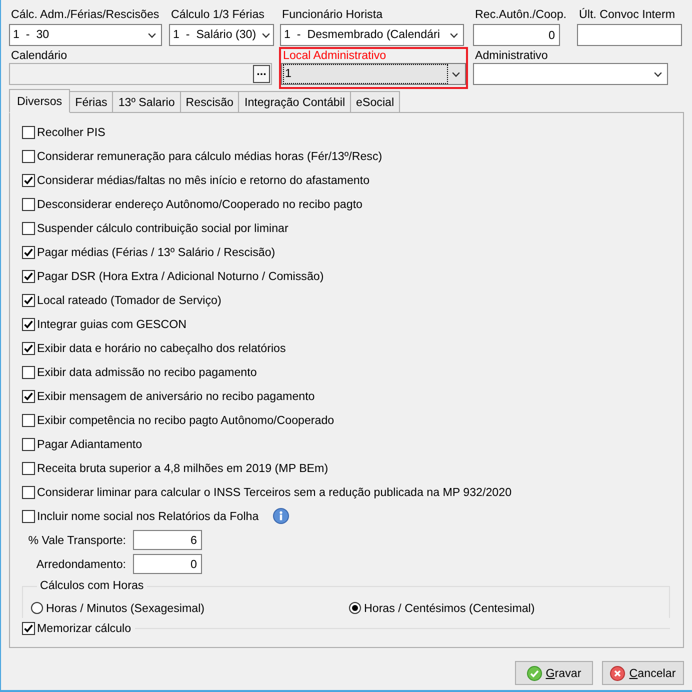  Describe the element at coordinates (156, 252) in the screenshot. I see `checkbox-label: Pagar médias (Férias / 13º Salário / Rescisão)` at that location.